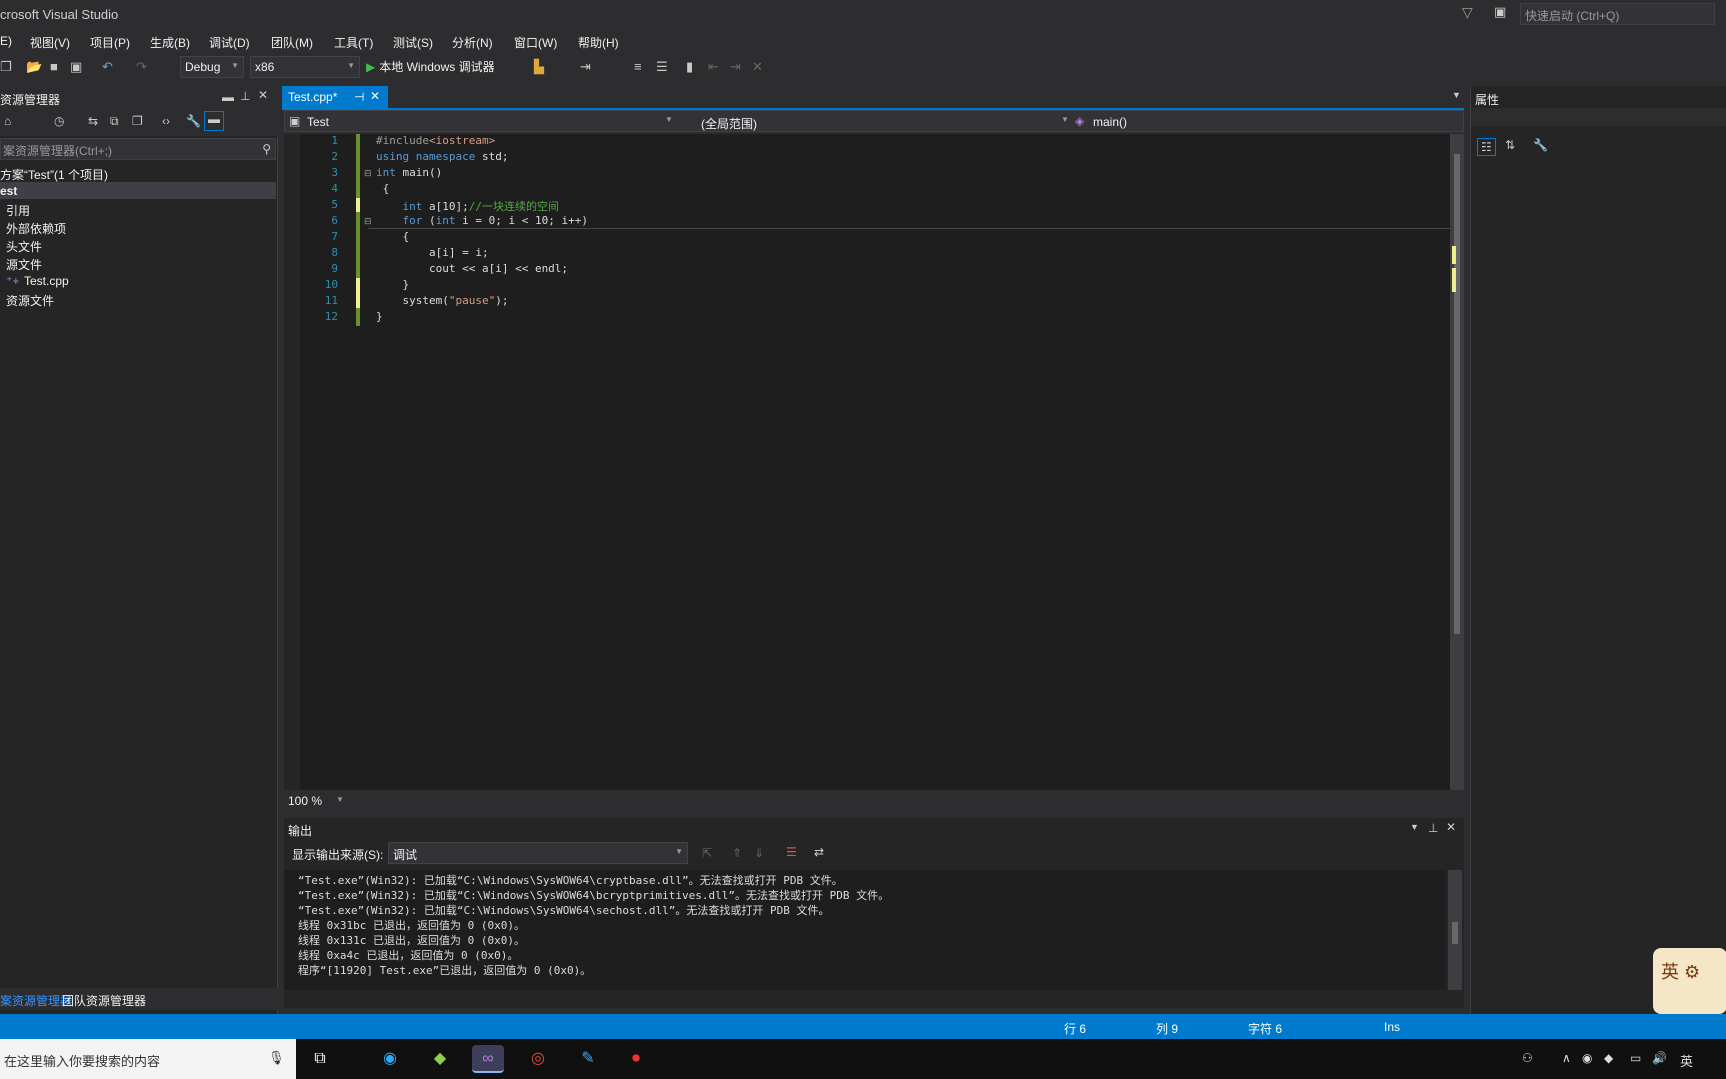 Image resolution: width=1726 pixels, height=1079 pixels. What do you see at coordinates (46, 281) in the screenshot?
I see `tree-test-cpp: Test.cpp` at bounding box center [46, 281].